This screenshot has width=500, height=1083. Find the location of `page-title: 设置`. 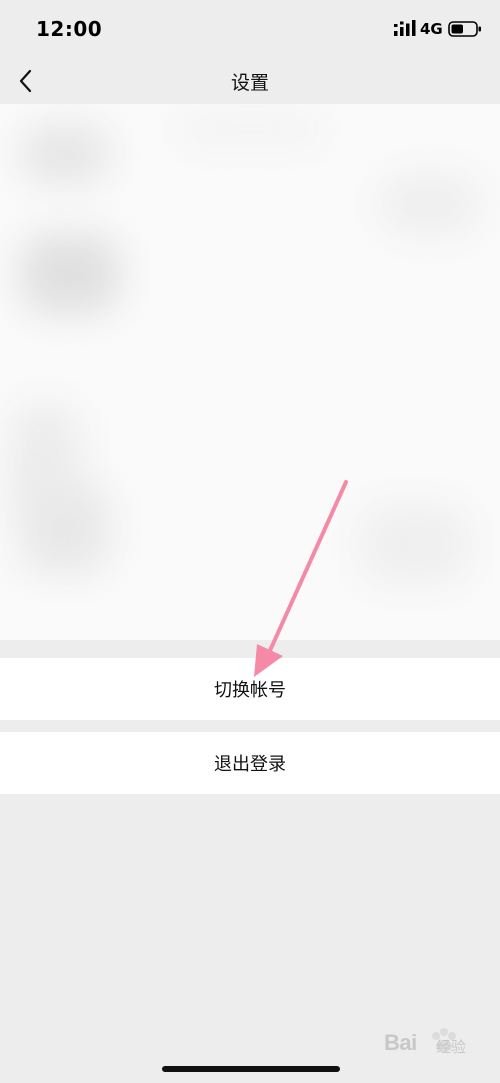

page-title: 设置 is located at coordinates (249, 83).